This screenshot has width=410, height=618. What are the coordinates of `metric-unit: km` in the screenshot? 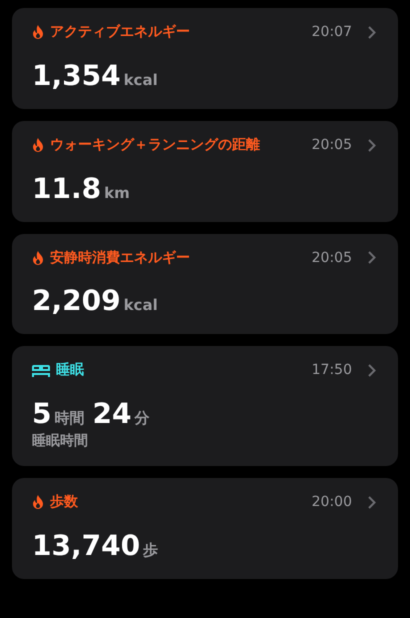 It's located at (117, 193).